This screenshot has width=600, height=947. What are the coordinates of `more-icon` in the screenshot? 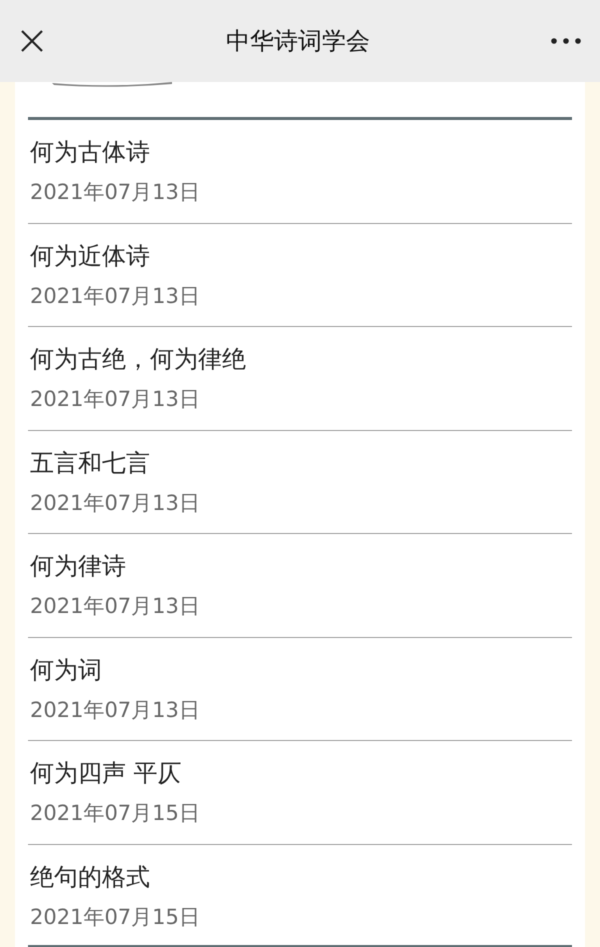 It's located at (566, 41).